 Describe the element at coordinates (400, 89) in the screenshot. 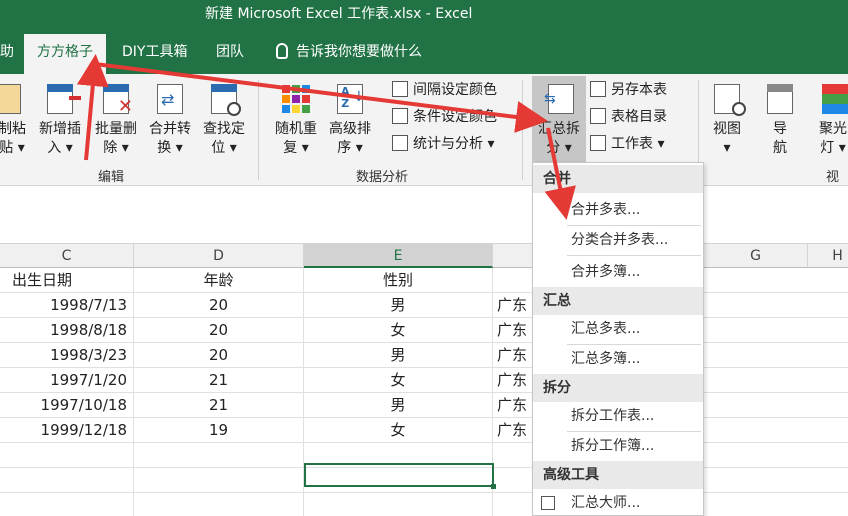

I see `interval-color-icon` at that location.